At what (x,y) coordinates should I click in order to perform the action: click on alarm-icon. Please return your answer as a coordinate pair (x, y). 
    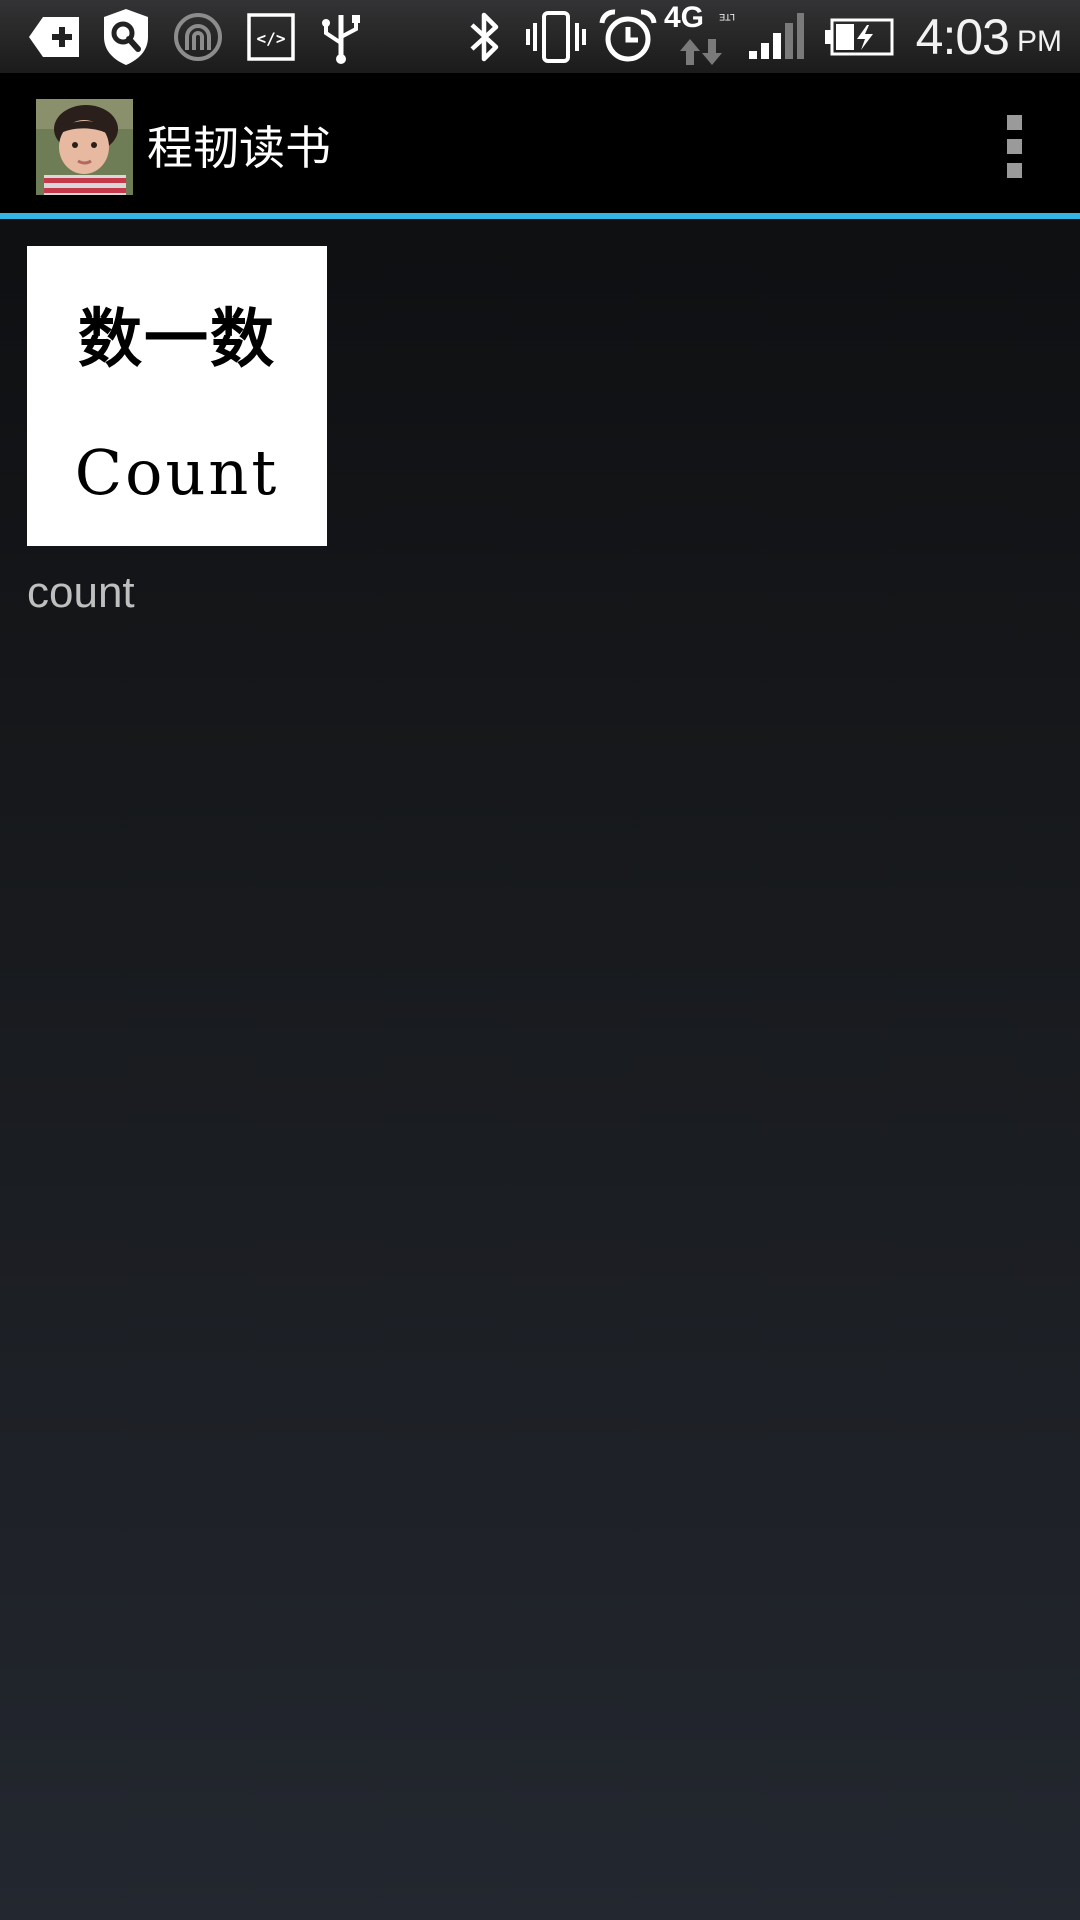
    Looking at the image, I should click on (628, 37).